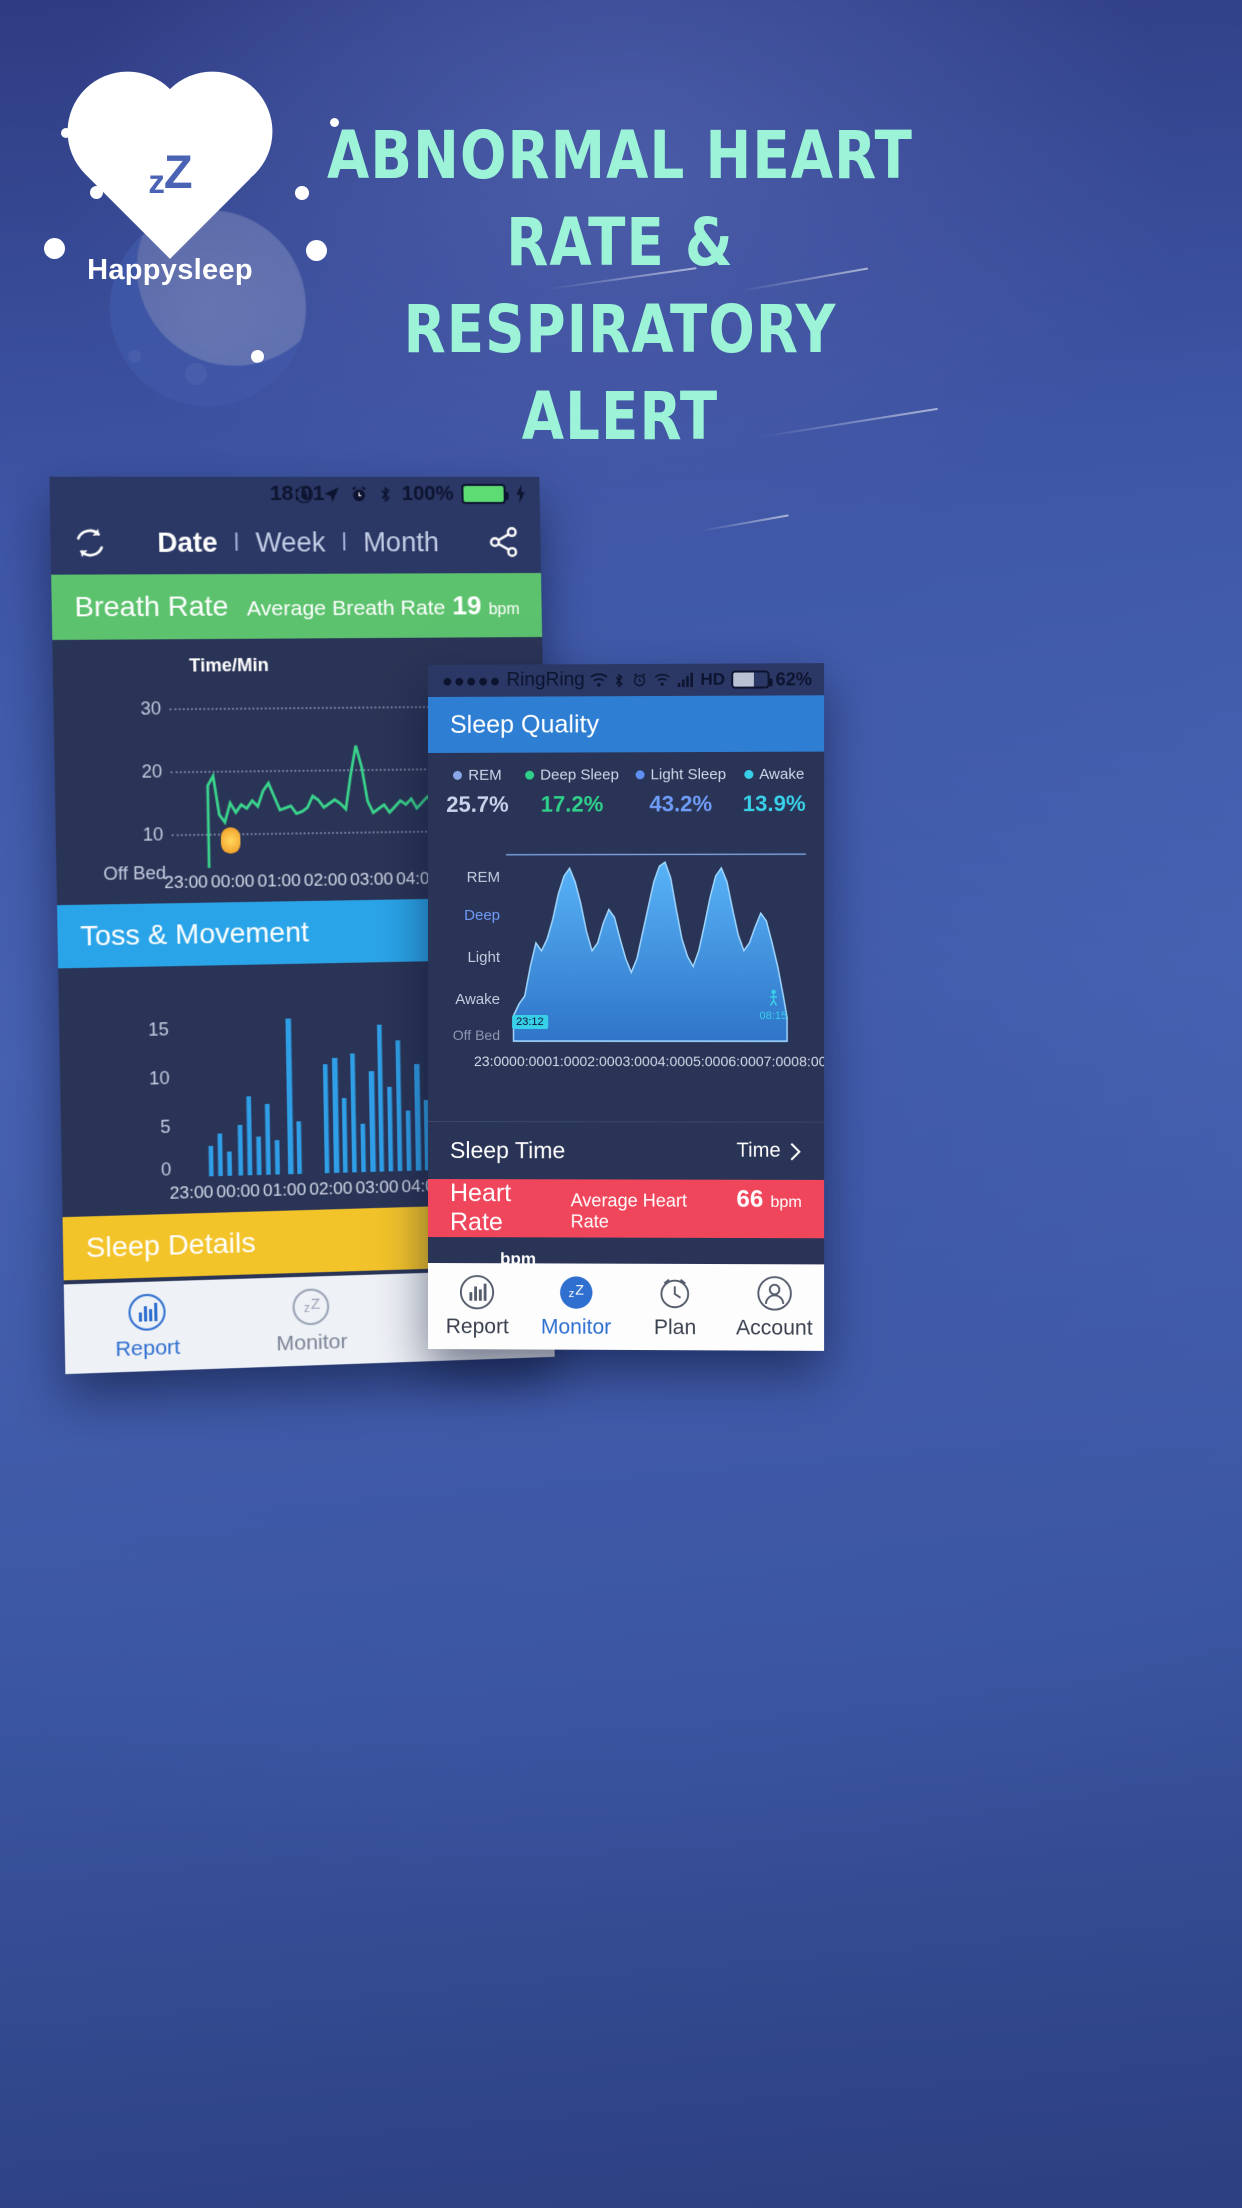 The width and height of the screenshot is (1242, 2208). What do you see at coordinates (467, 604) in the screenshot?
I see `breath-avg-value: 19` at bounding box center [467, 604].